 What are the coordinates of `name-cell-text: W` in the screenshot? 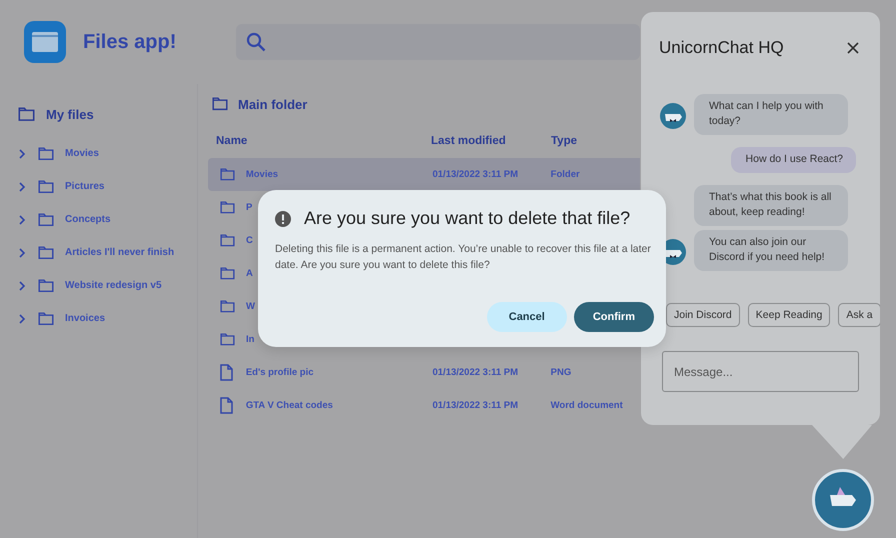 It's located at (251, 306).